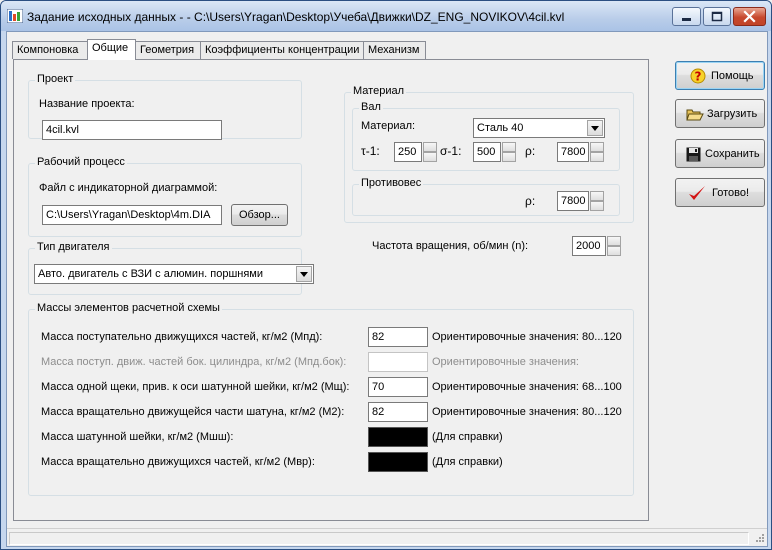  I want to click on done-button: Готово!, so click(720, 192).